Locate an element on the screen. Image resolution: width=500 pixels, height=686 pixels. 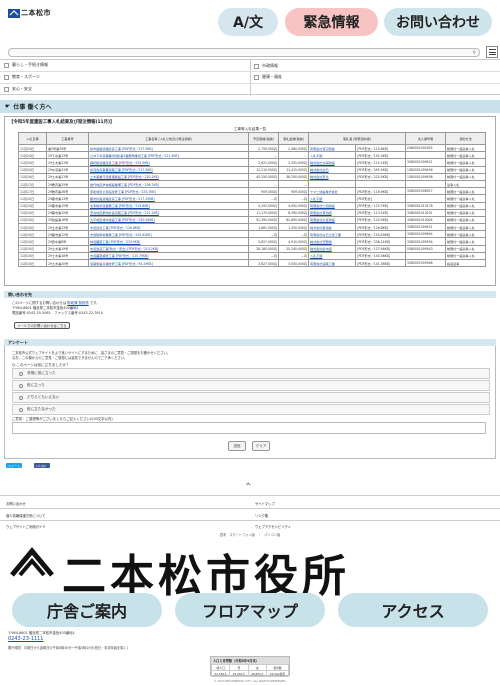
table-cell: 市営駐車場整備工事 [PDF形式／220.62KB] is located at coordinates (168, 234).